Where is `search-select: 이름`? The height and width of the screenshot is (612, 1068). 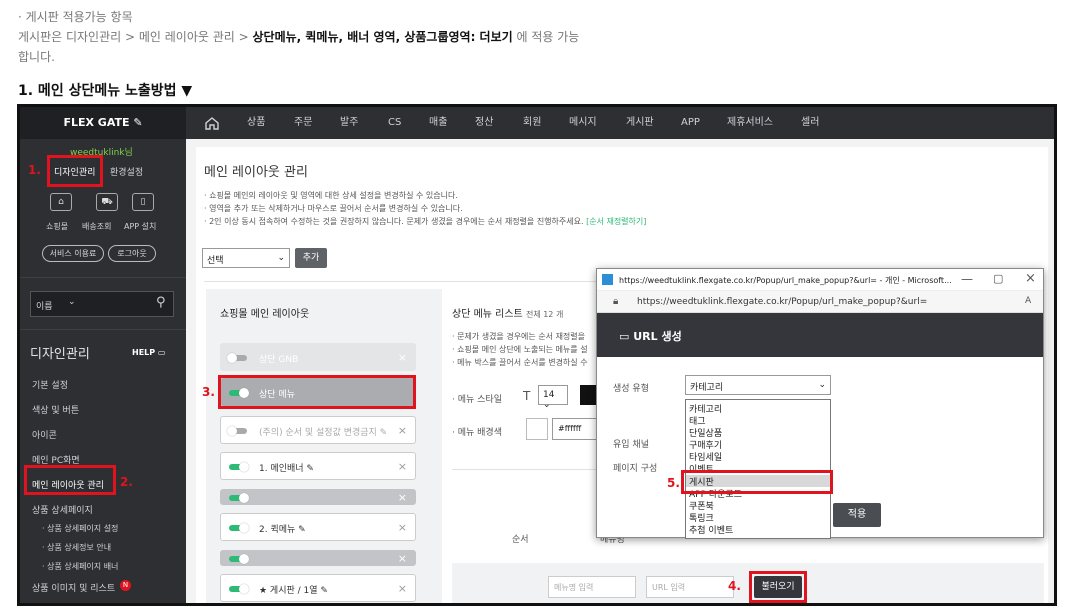 search-select: 이름 is located at coordinates (44, 305).